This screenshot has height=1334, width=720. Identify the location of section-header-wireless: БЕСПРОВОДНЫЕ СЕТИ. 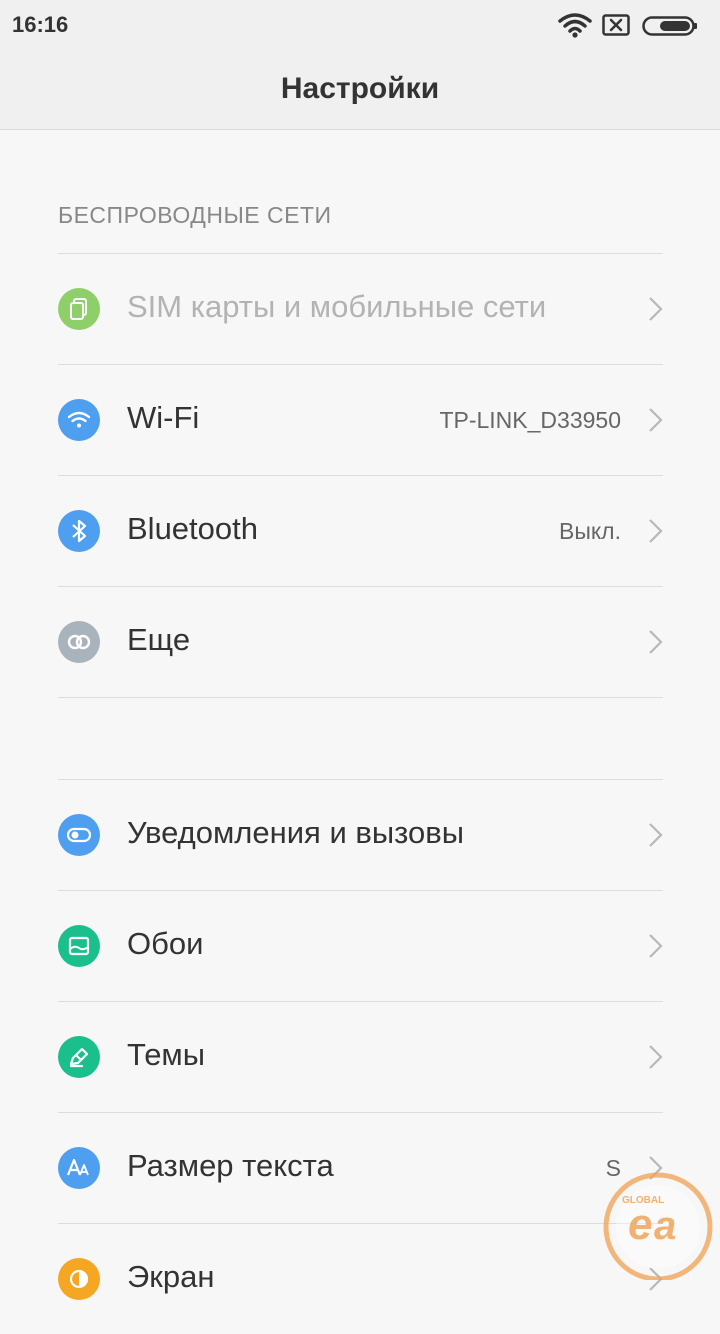
(195, 215).